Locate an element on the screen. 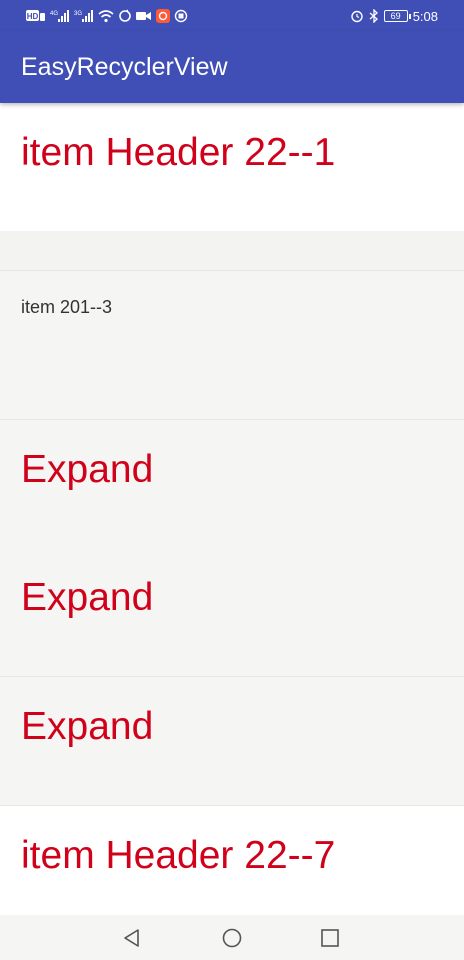 The width and height of the screenshot is (464, 960). recents-icon is located at coordinates (330, 938).